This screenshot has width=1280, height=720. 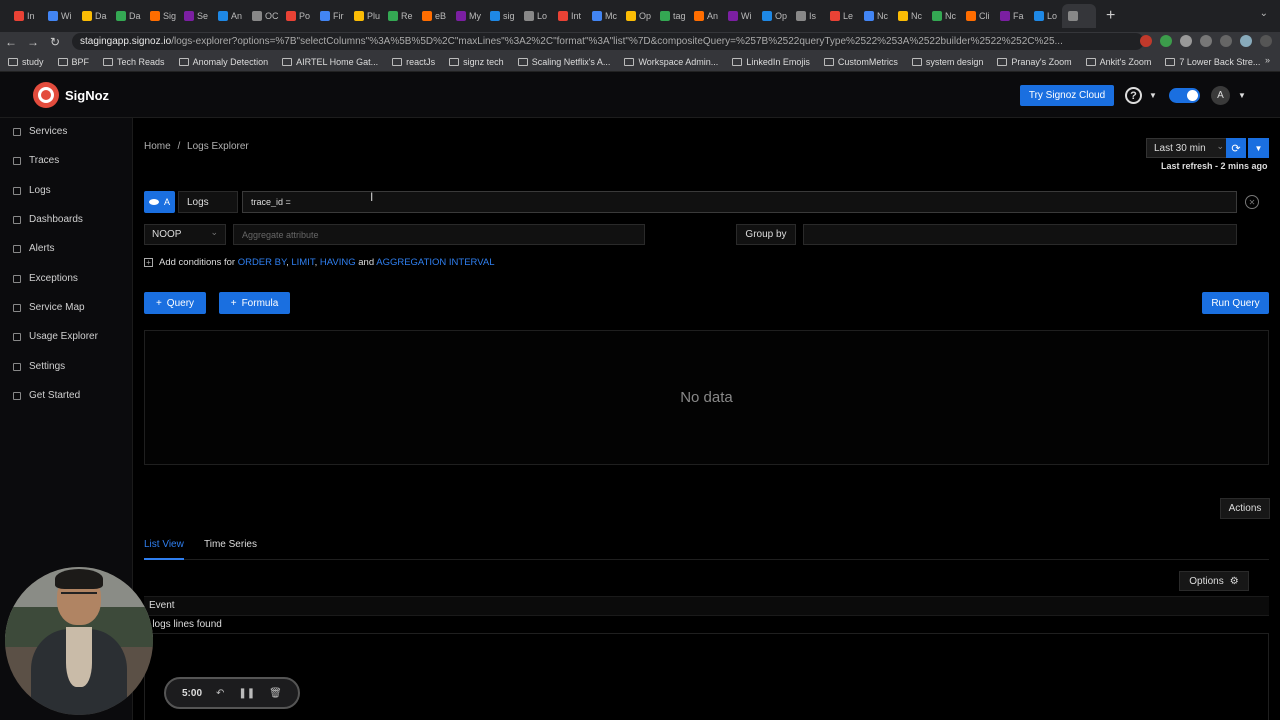 What do you see at coordinates (1020, 234) in the screenshot?
I see `group-by-input` at bounding box center [1020, 234].